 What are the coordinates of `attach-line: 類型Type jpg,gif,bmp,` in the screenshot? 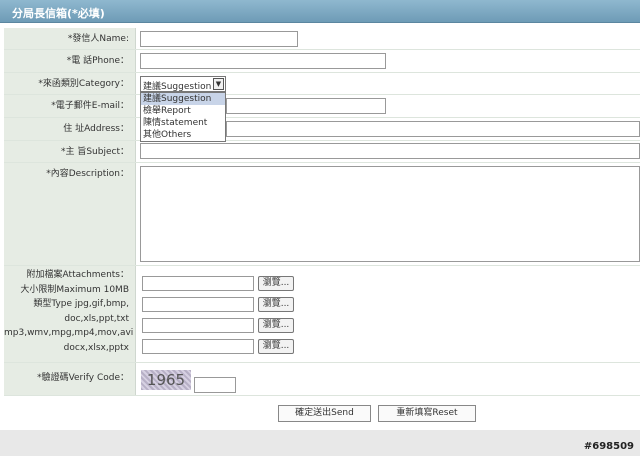 It's located at (81, 304).